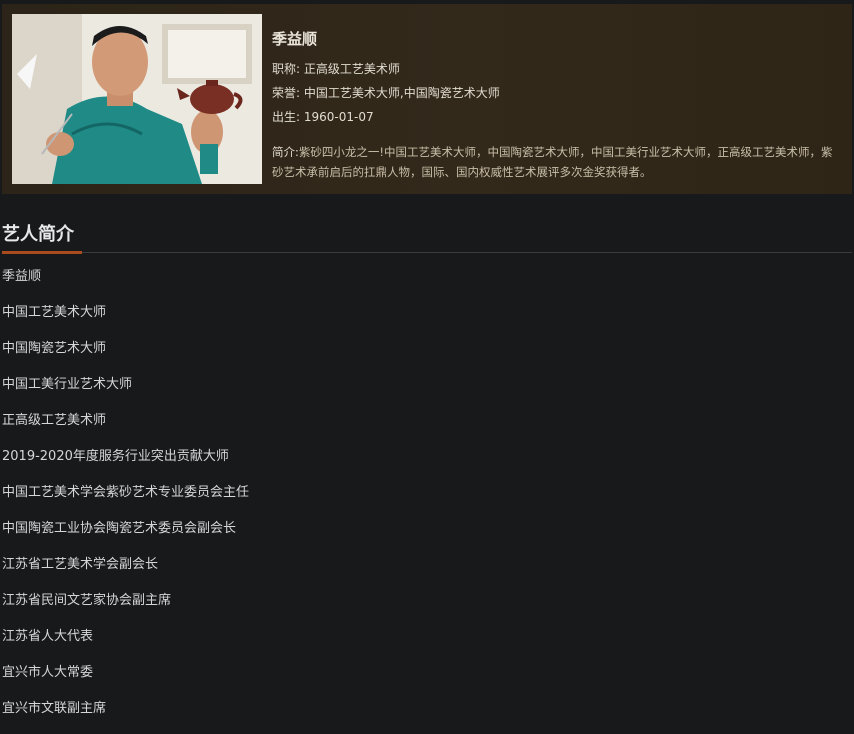 This screenshot has height=734, width=854. I want to click on list-item: 江苏省工艺美术学会副会长, so click(80, 564).